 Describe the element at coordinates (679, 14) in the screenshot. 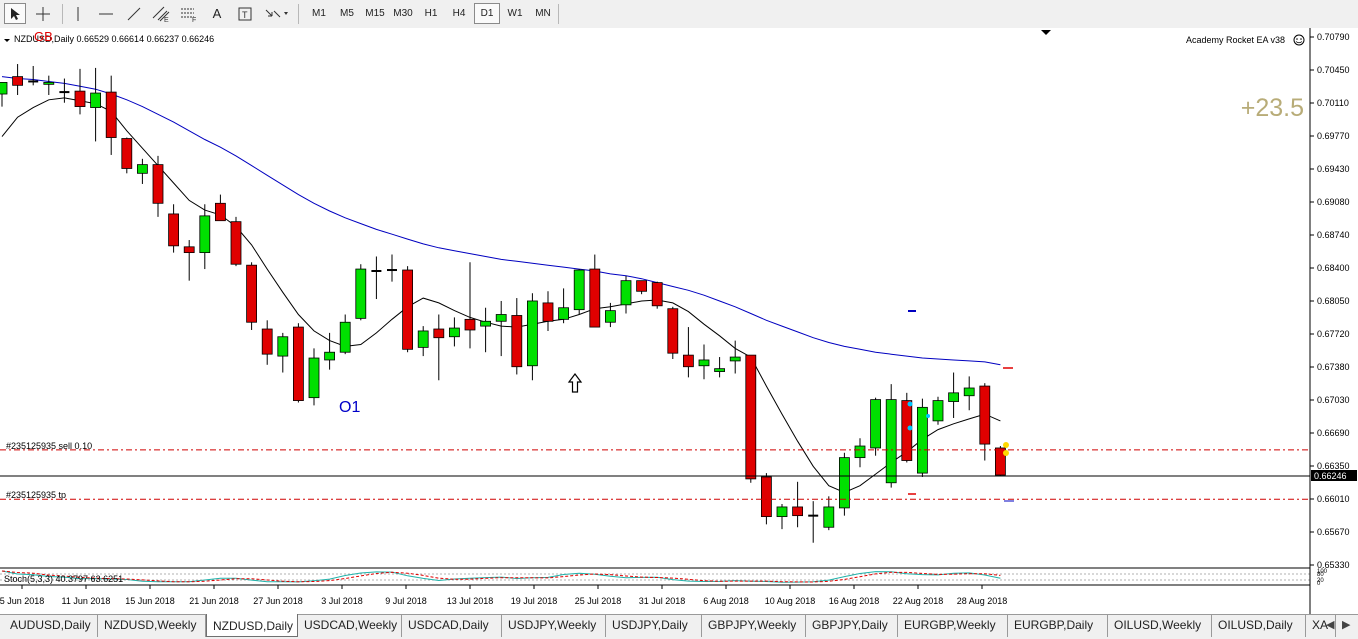

I see `toolbar: E F A T M1 M5 M15 M30 H1 H4 D1 W1 MN` at that location.